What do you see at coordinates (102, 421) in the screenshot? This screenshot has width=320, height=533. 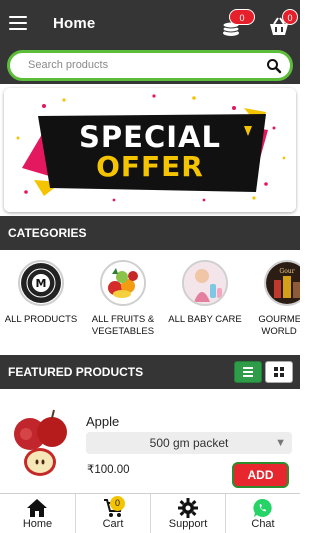 I see `product-name: Apple` at bounding box center [102, 421].